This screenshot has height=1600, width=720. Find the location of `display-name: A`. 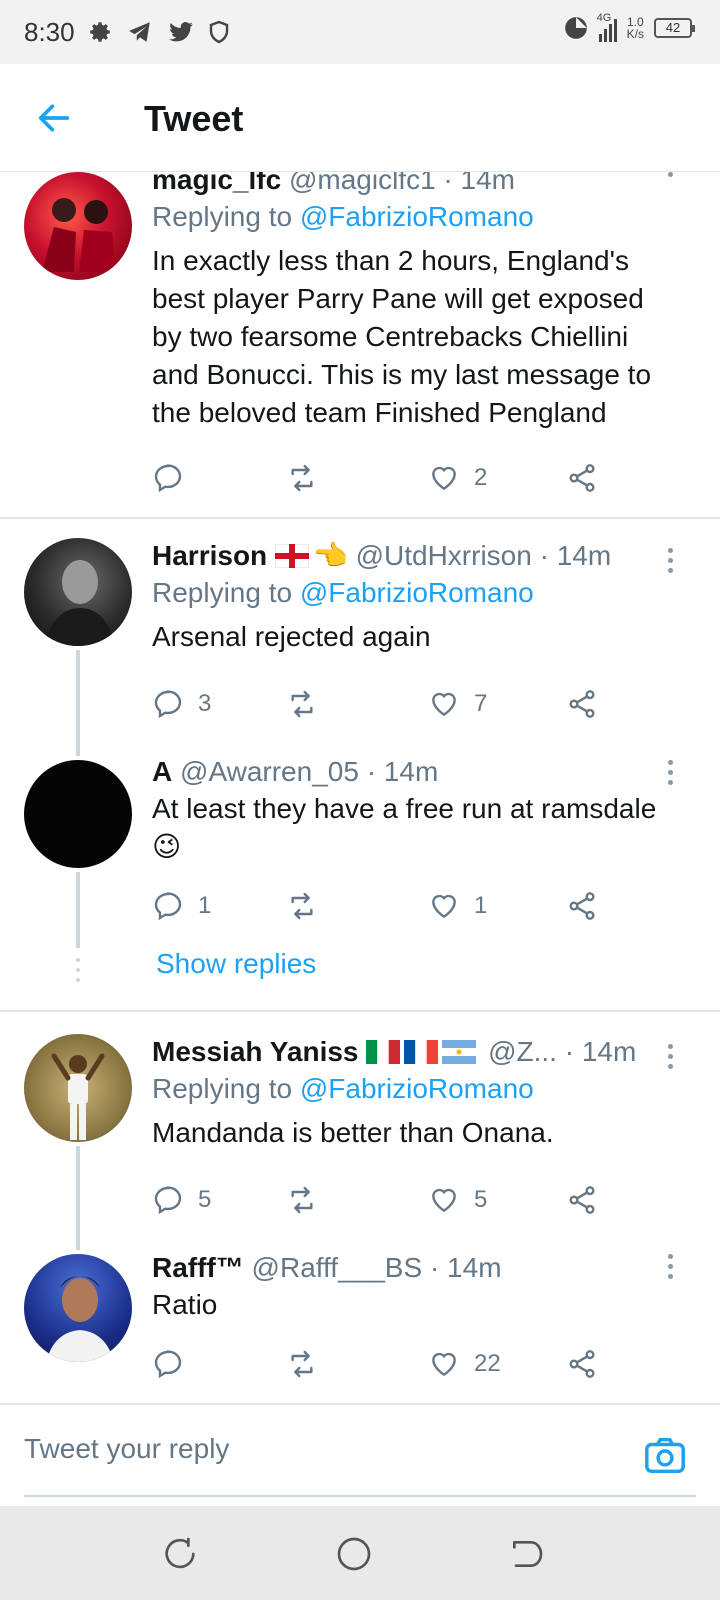

display-name: A is located at coordinates (162, 771).